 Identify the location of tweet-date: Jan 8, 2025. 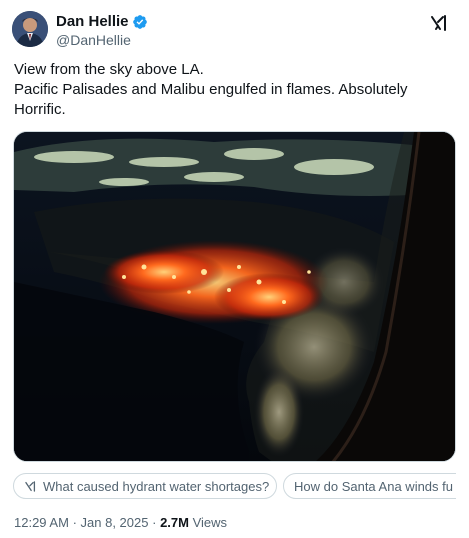
(115, 522).